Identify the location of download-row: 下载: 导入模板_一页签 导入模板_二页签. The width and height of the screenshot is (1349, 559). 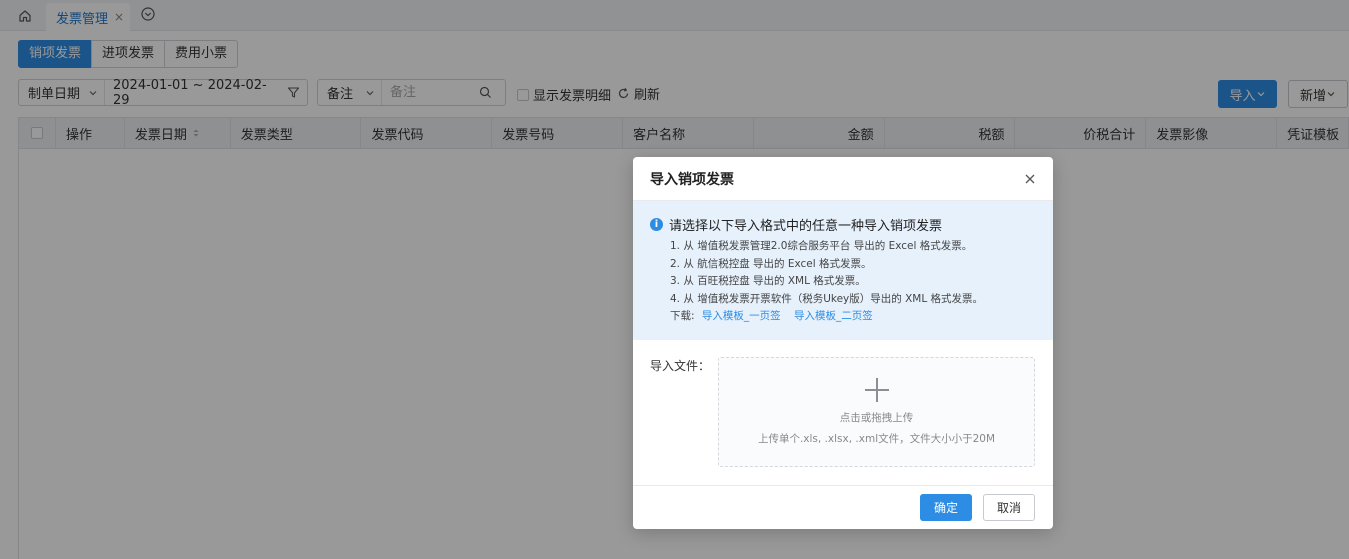
(843, 316).